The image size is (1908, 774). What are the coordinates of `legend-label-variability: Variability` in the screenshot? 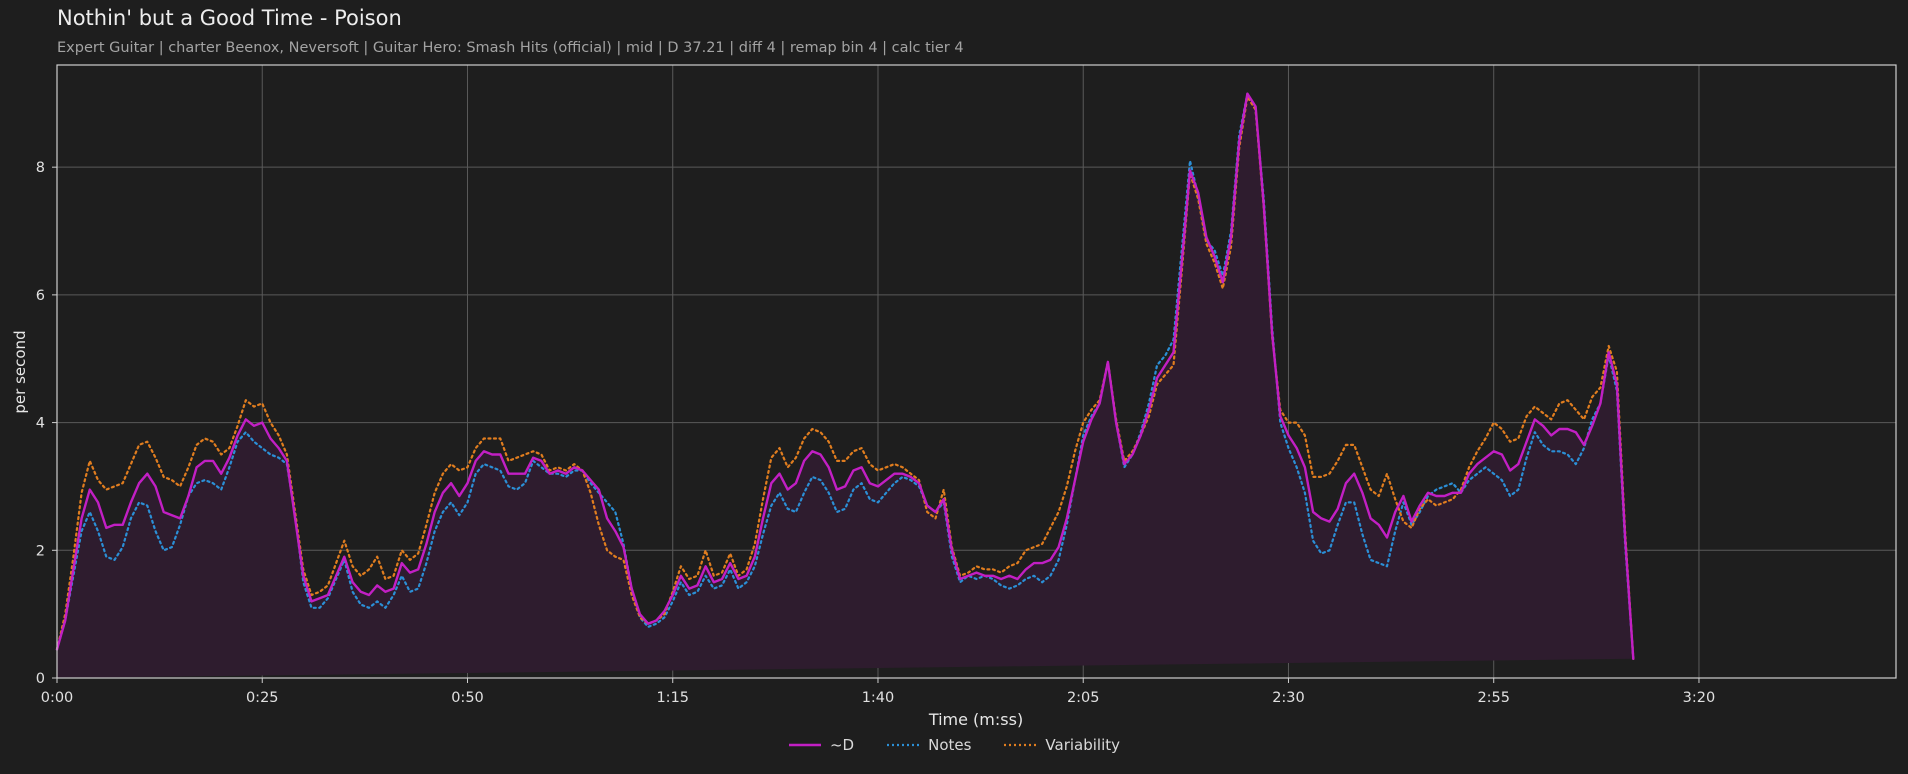 It's located at (1083, 745).